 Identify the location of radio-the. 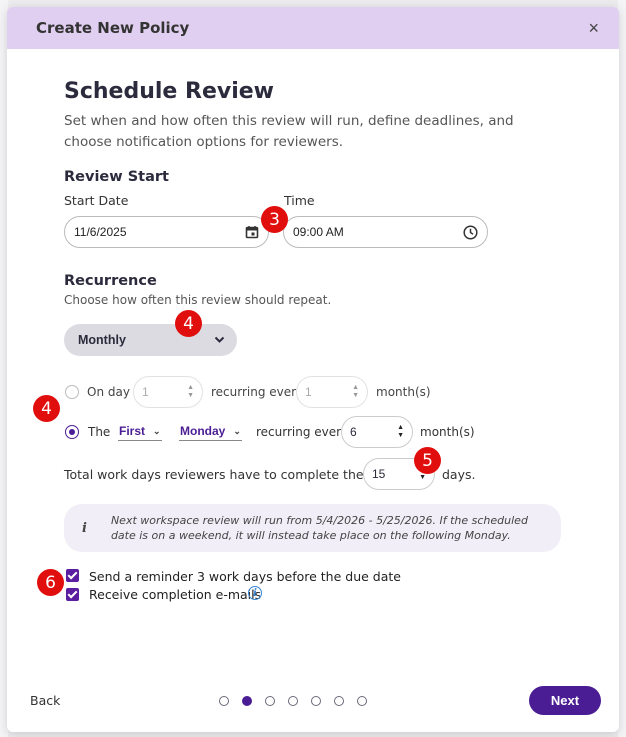
(72, 432).